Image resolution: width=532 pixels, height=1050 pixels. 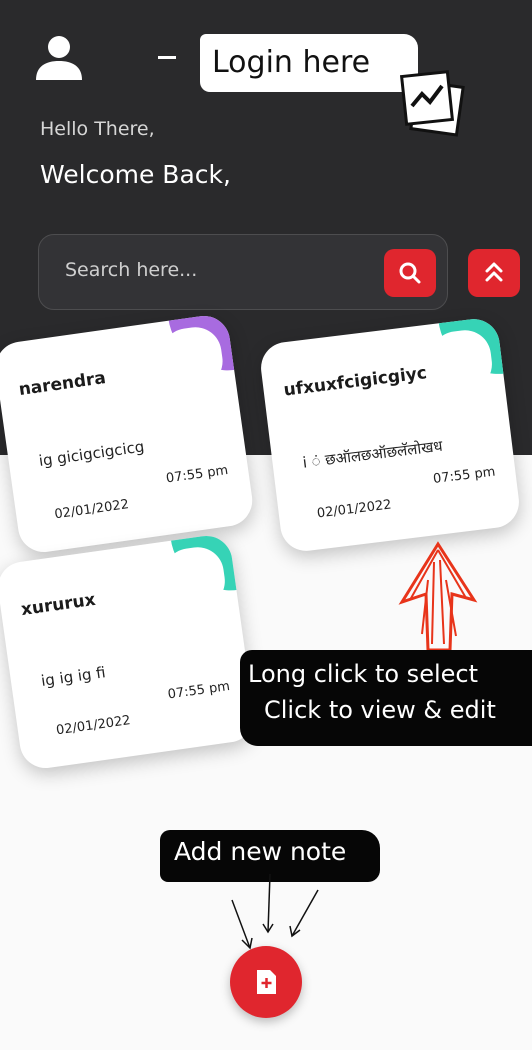 What do you see at coordinates (355, 382) in the screenshot?
I see `note-title: ufxuxfcigicgiyc` at bounding box center [355, 382].